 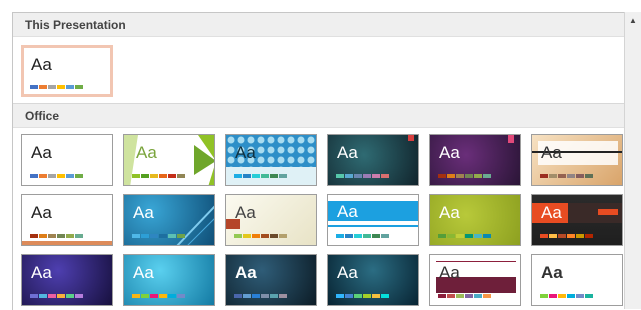 What do you see at coordinates (475, 160) in the screenshot?
I see `theme-ion: Aa` at bounding box center [475, 160].